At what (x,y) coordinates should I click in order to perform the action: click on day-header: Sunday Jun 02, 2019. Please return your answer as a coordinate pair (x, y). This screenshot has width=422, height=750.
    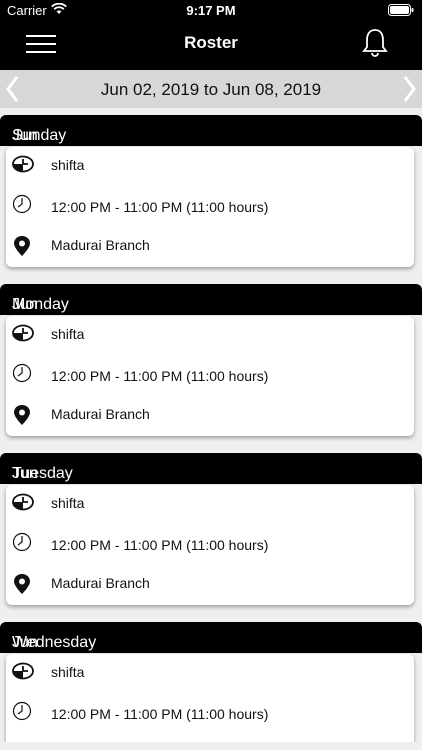
    Looking at the image, I should click on (211, 147).